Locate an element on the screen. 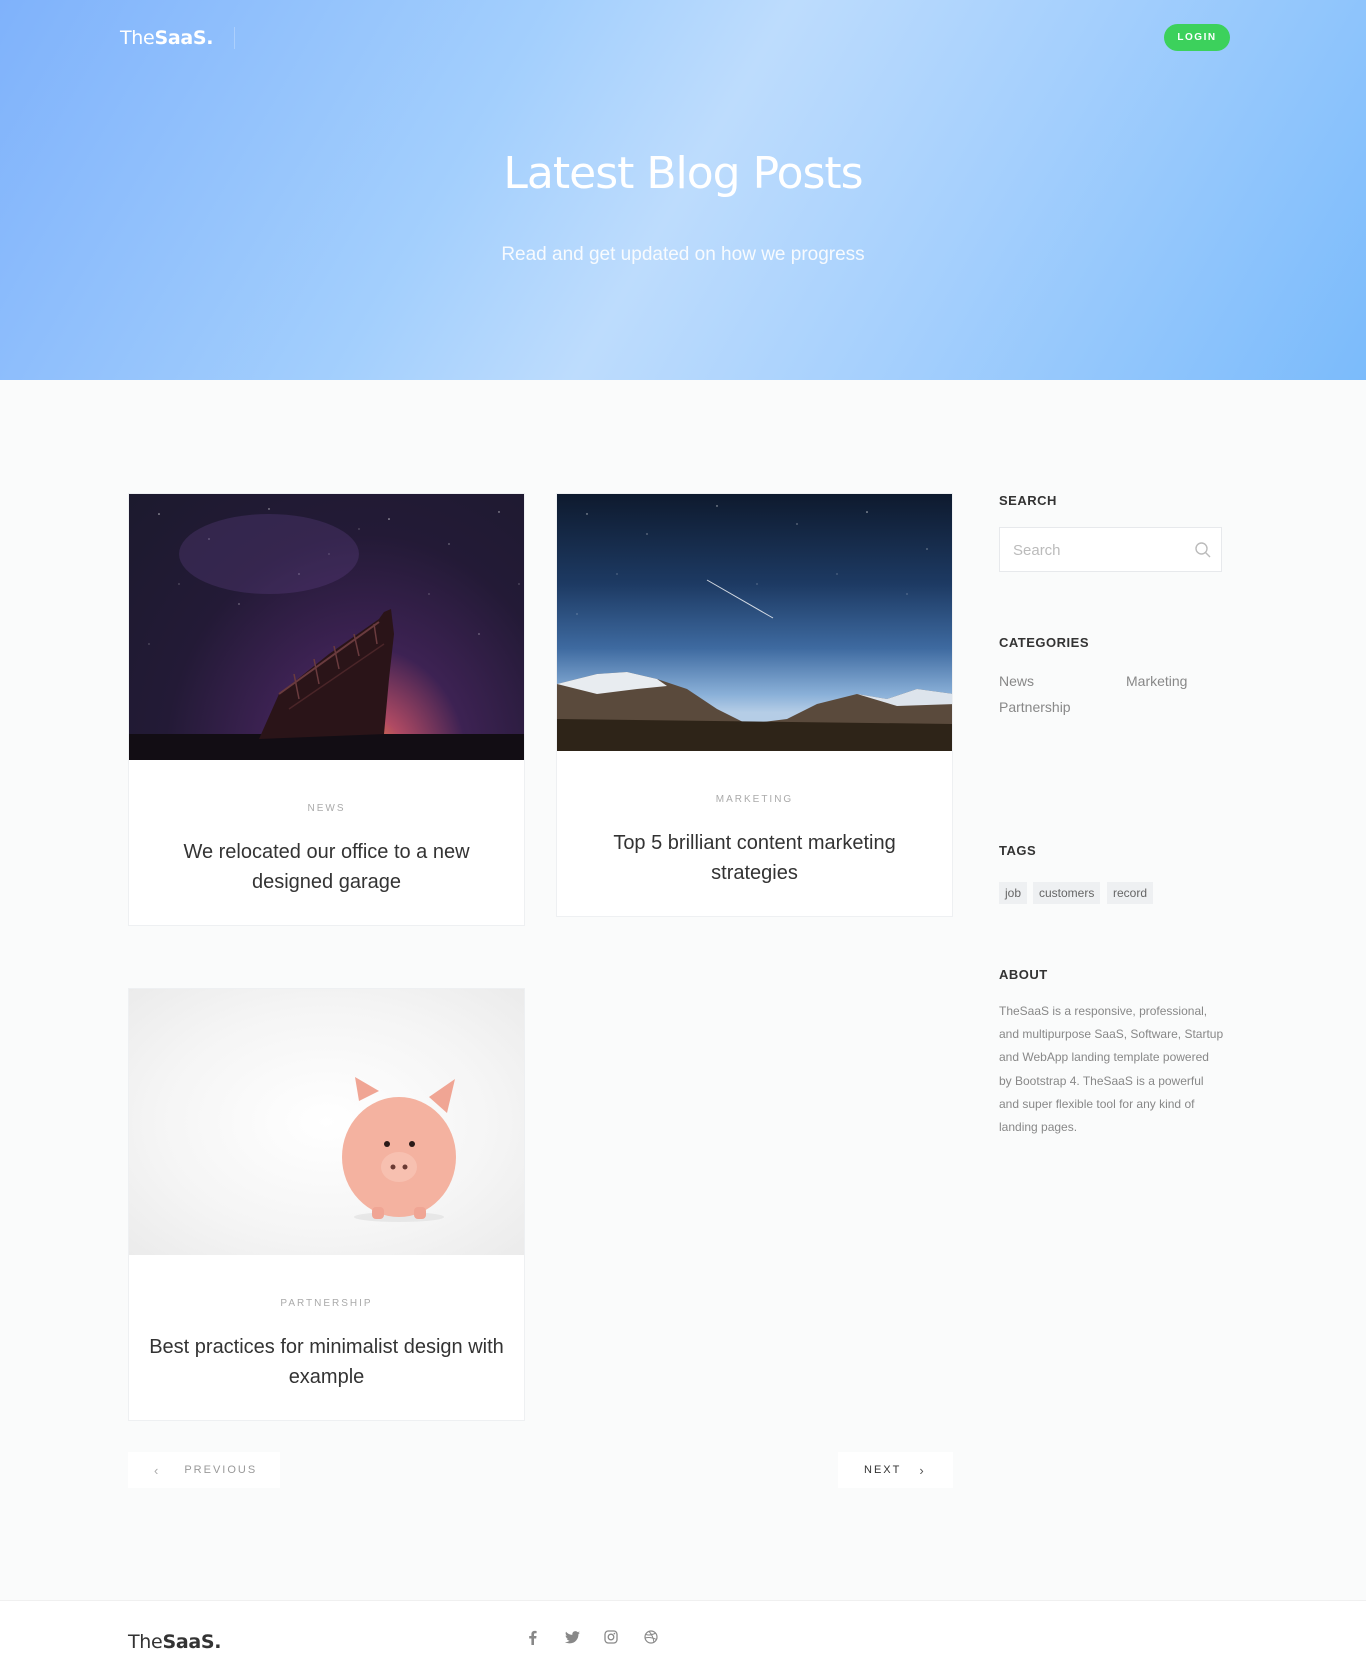  mountains-illustration is located at coordinates (754, 628).